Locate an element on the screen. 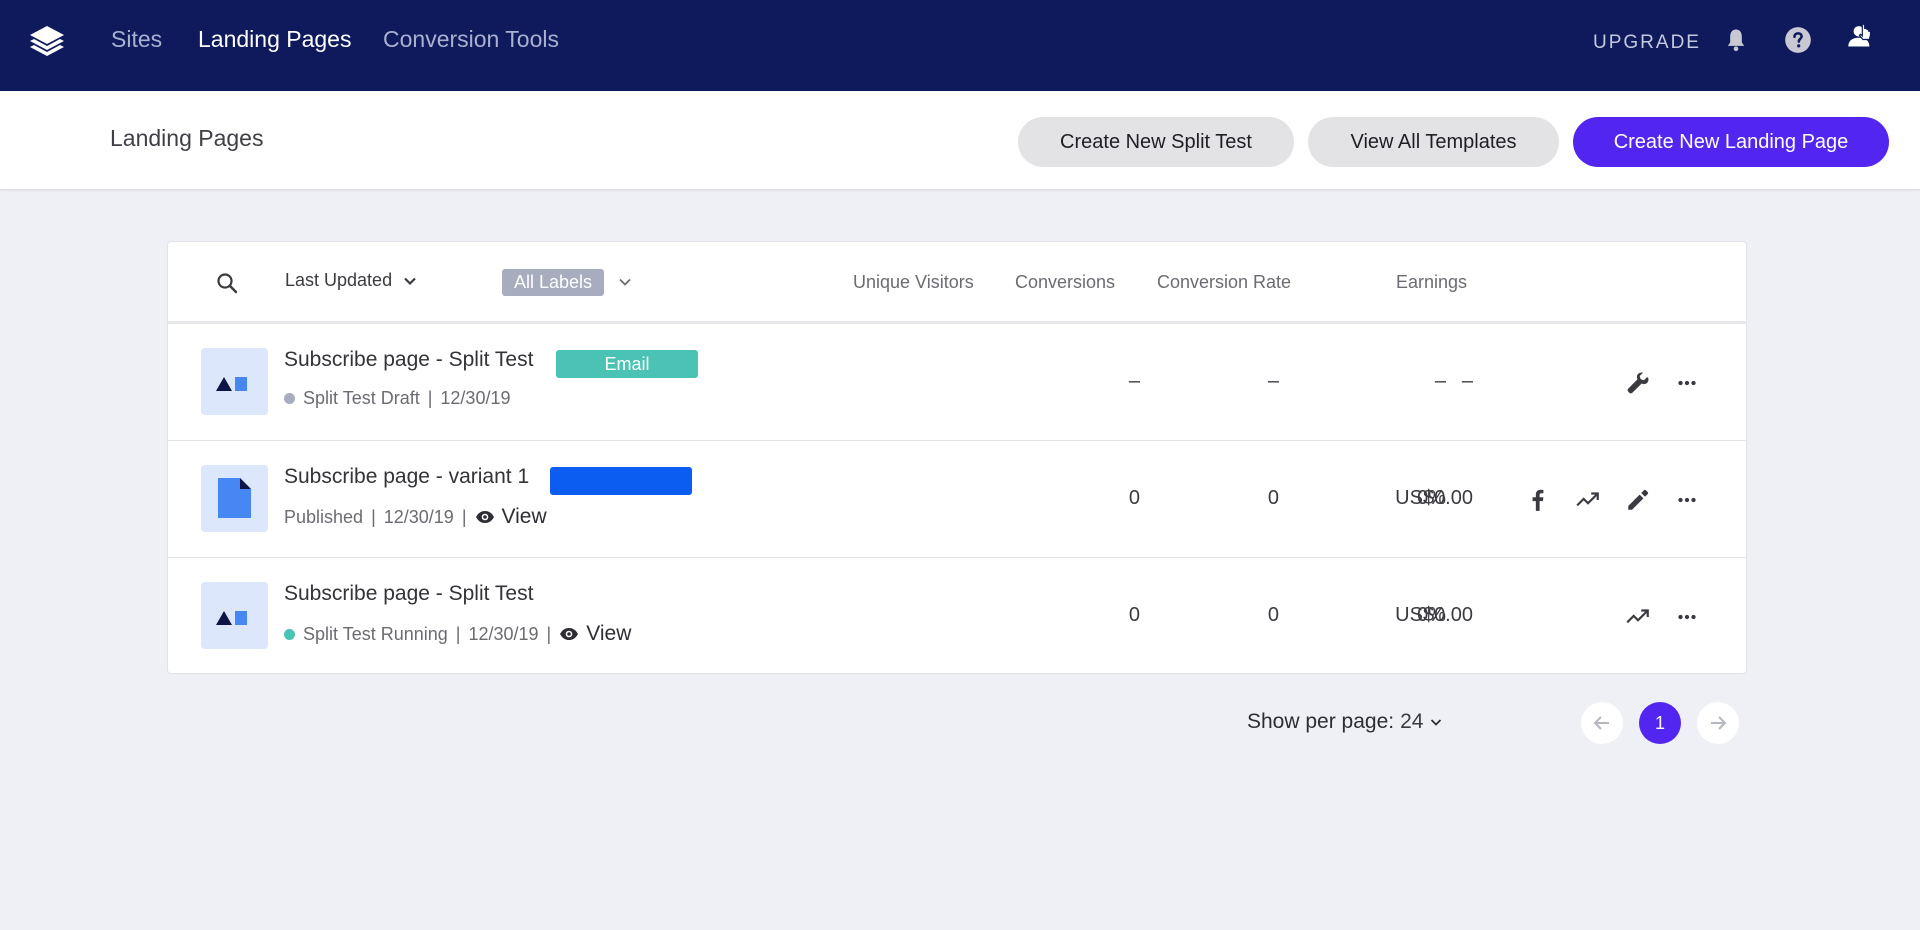 The width and height of the screenshot is (1920, 930). arrow-right-icon is located at coordinates (1719, 723).